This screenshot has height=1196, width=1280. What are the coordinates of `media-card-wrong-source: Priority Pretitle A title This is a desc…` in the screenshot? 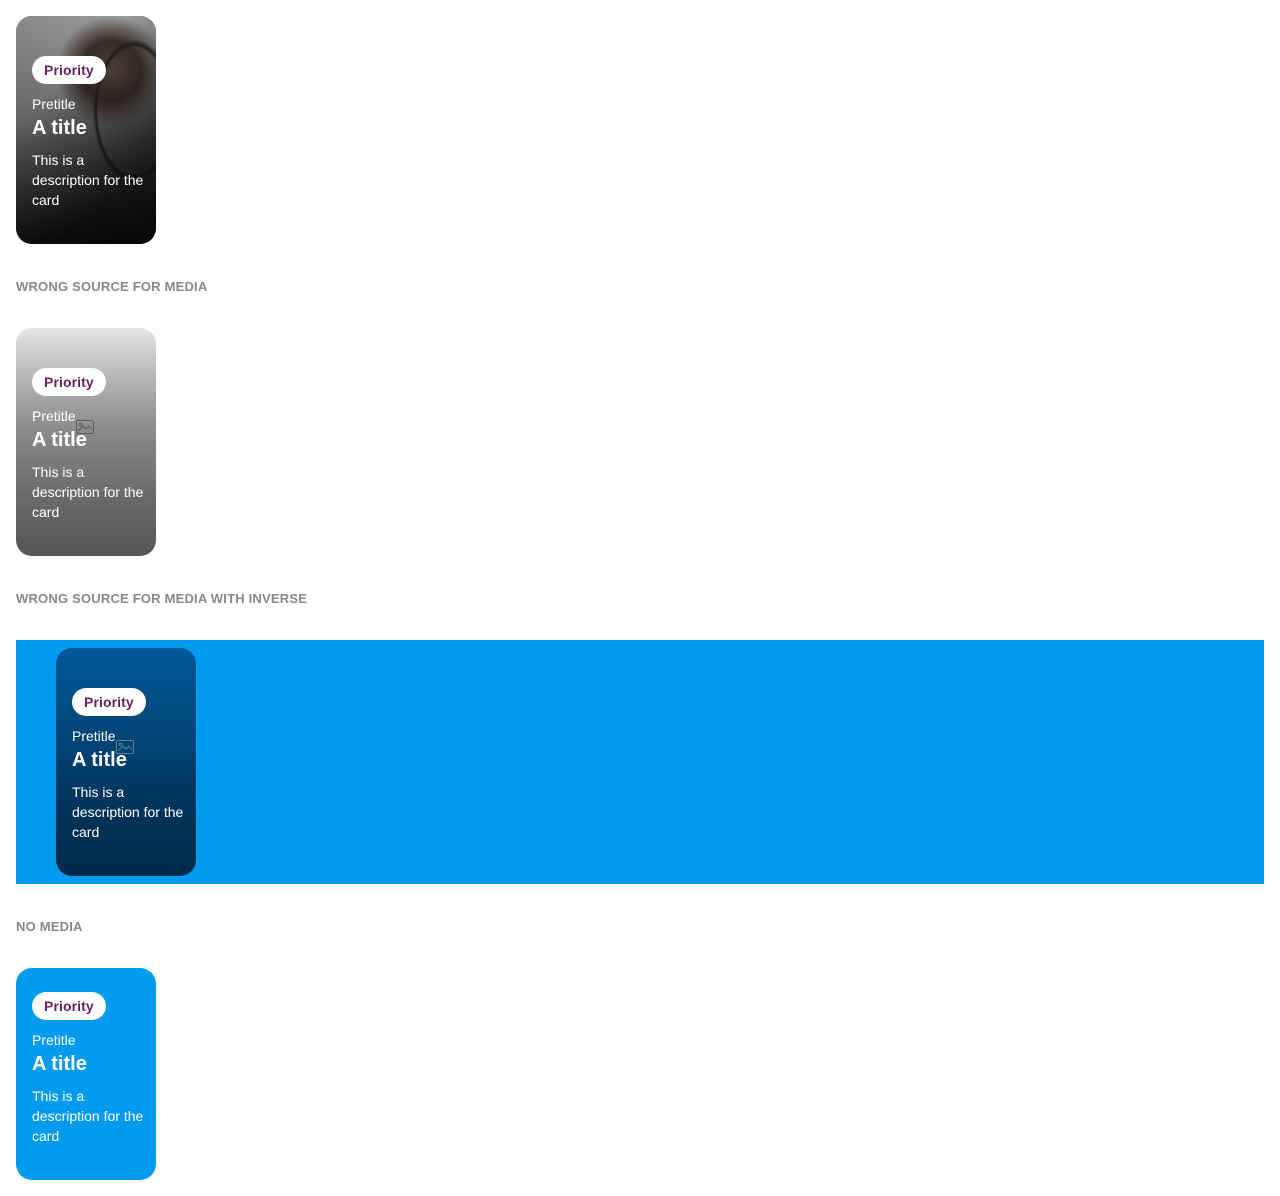 It's located at (86, 442).